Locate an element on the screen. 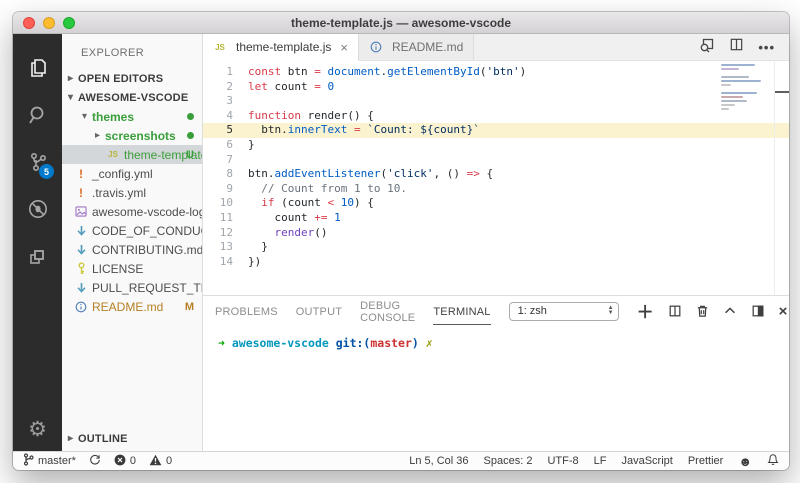 The width and height of the screenshot is (800, 483). sync-button is located at coordinates (95, 461).